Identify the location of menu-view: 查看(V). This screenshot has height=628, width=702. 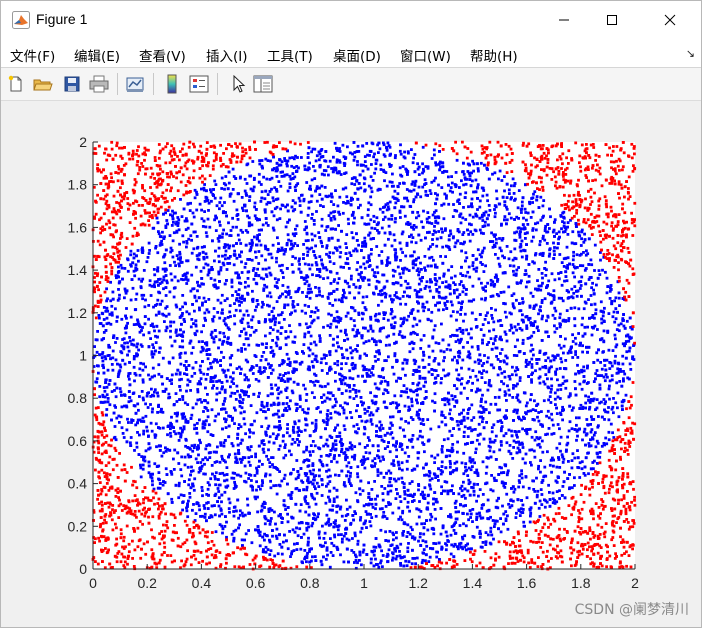
(162, 55).